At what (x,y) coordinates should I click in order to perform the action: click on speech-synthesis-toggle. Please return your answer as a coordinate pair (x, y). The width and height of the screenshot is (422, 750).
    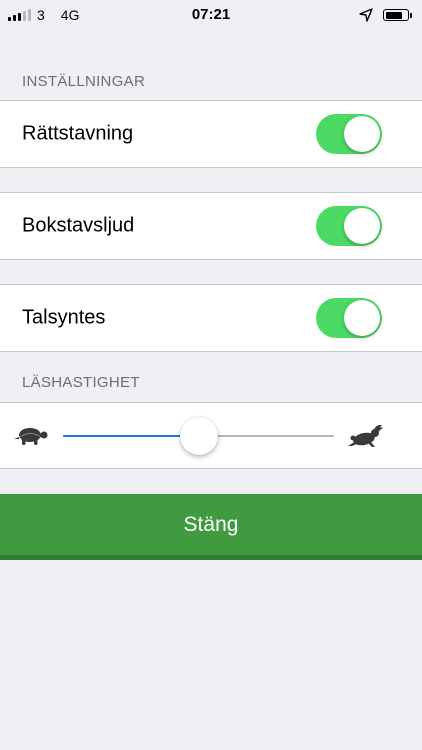
    Looking at the image, I should click on (349, 318).